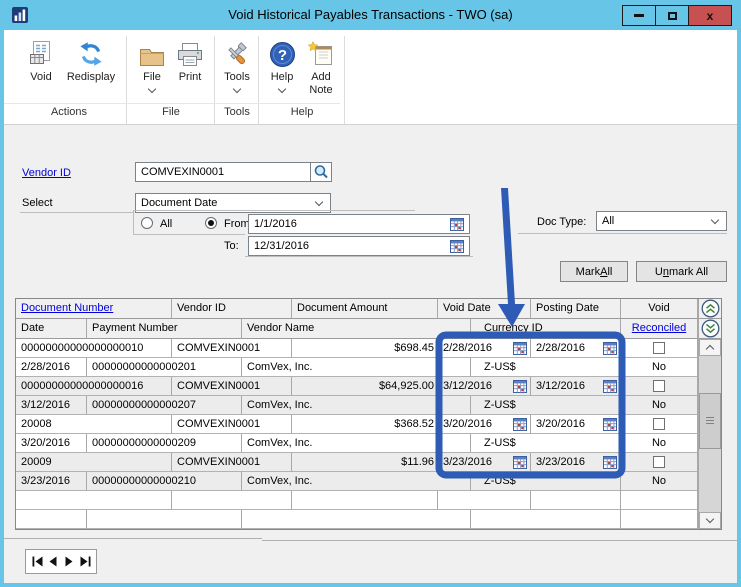  Describe the element at coordinates (147, 223) in the screenshot. I see `all-radio` at that location.